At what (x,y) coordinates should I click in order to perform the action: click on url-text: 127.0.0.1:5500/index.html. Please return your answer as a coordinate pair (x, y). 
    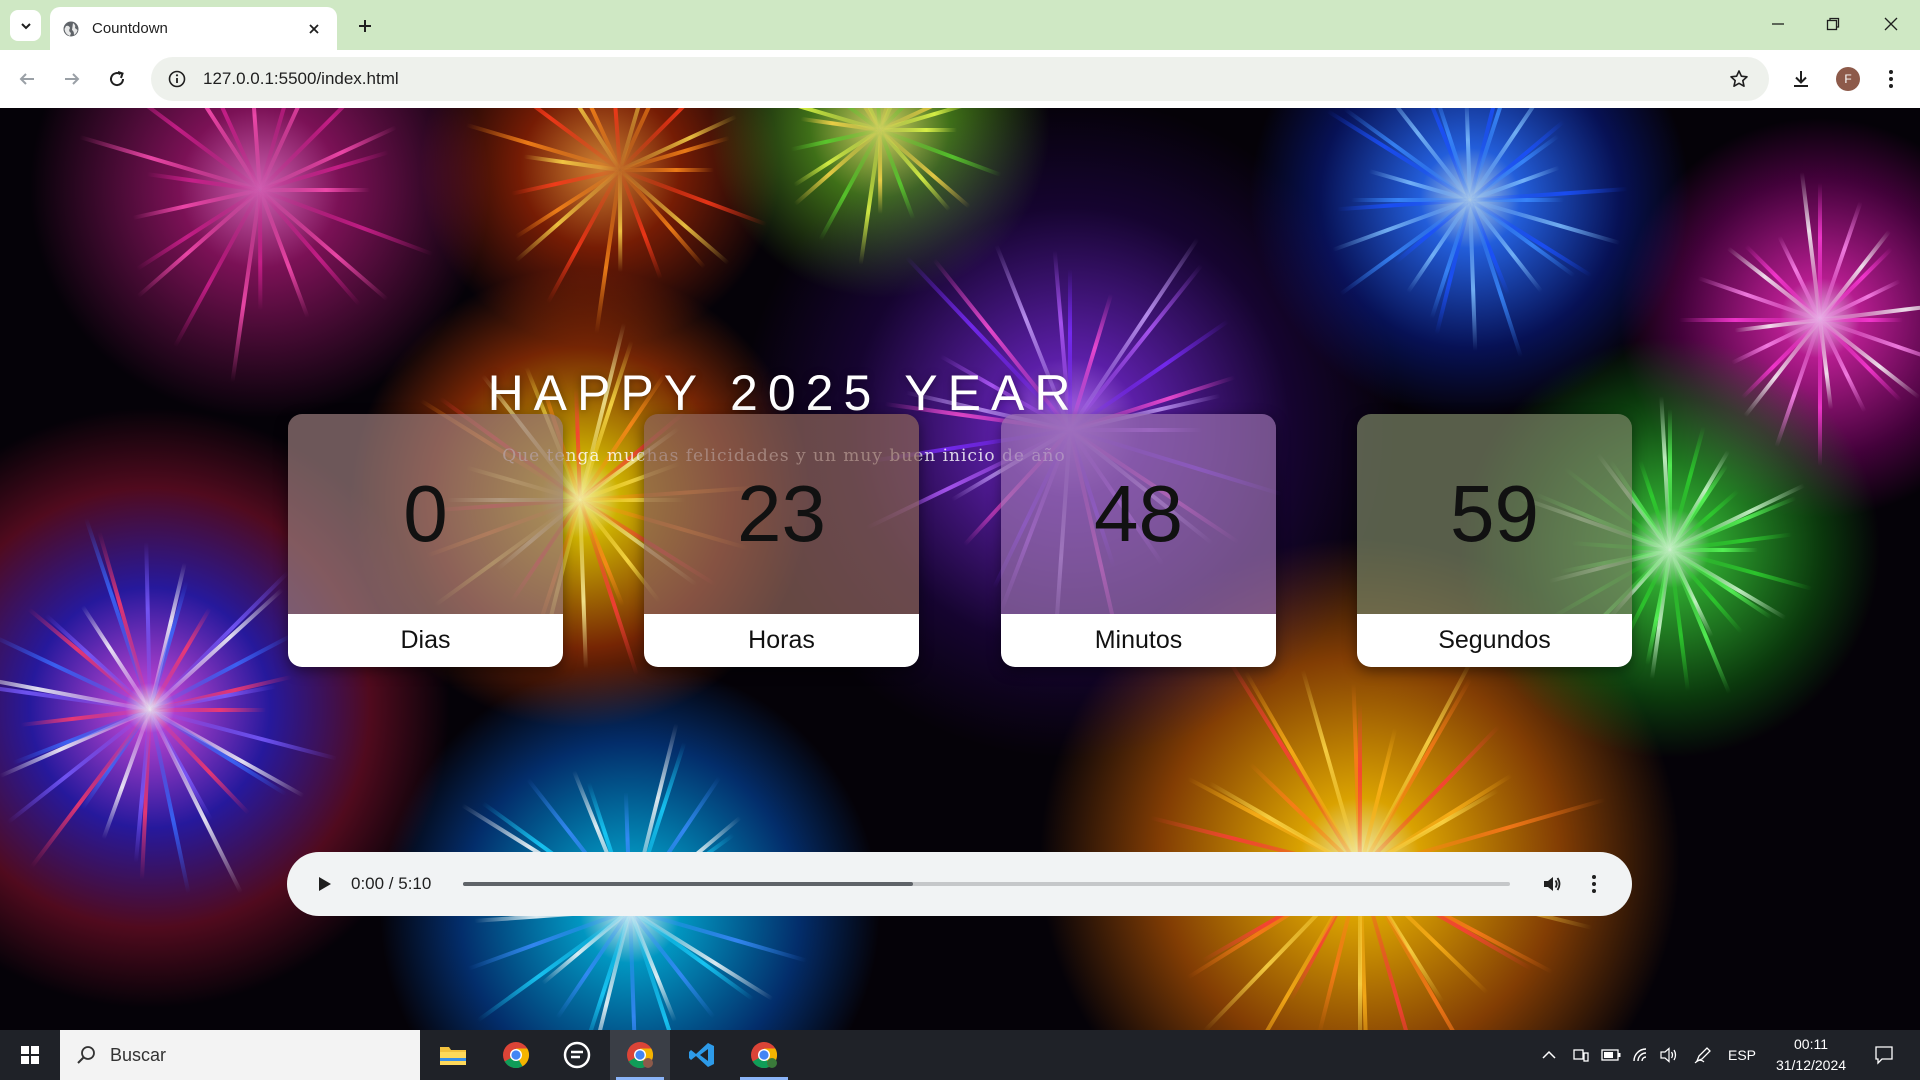
    Looking at the image, I should click on (961, 79).